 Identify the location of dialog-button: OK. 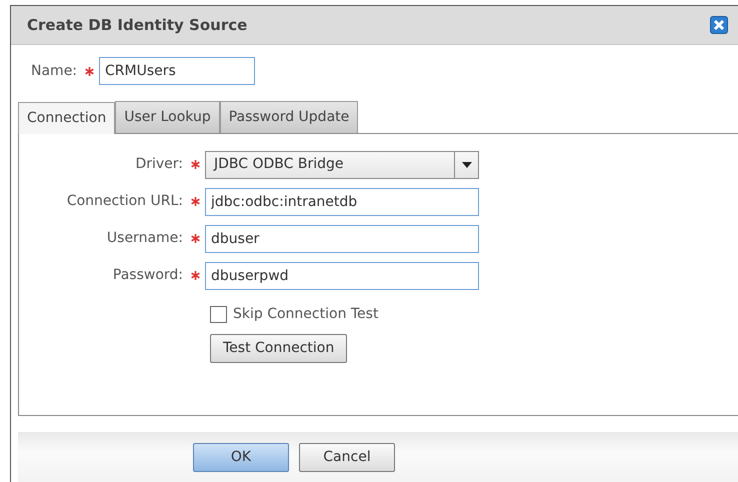
(241, 457).